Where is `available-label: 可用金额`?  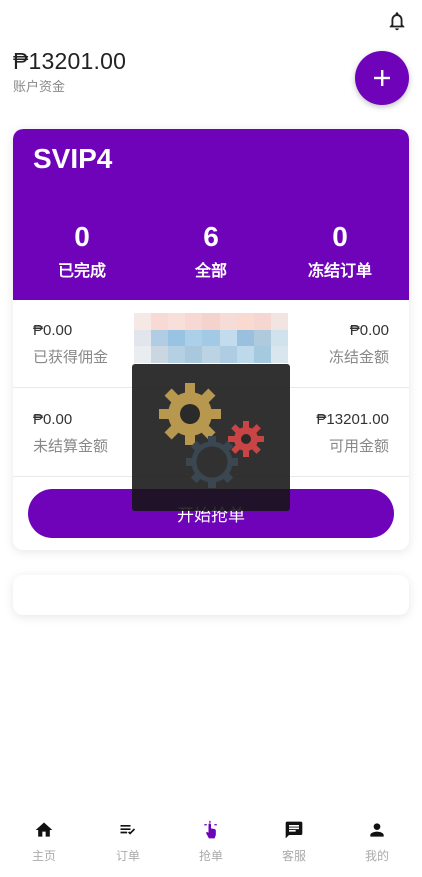
available-label: 可用金额 is located at coordinates (358, 446).